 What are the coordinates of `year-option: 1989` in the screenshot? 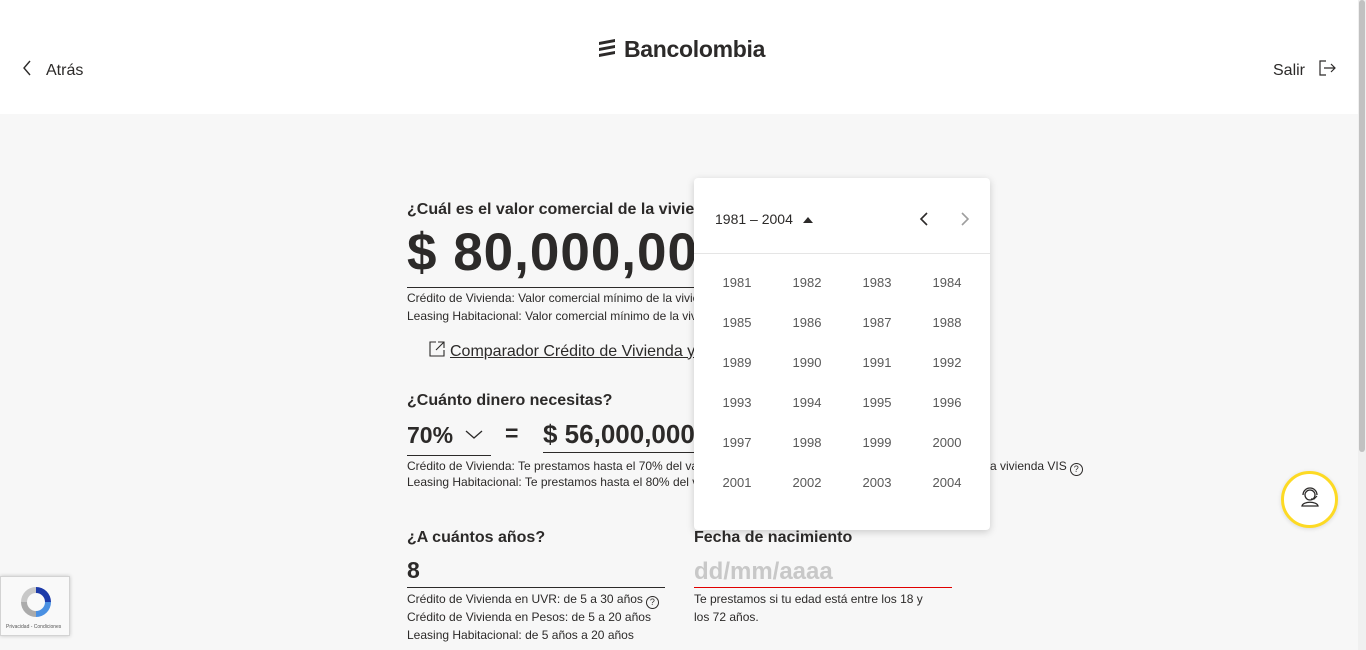 It's located at (737, 362).